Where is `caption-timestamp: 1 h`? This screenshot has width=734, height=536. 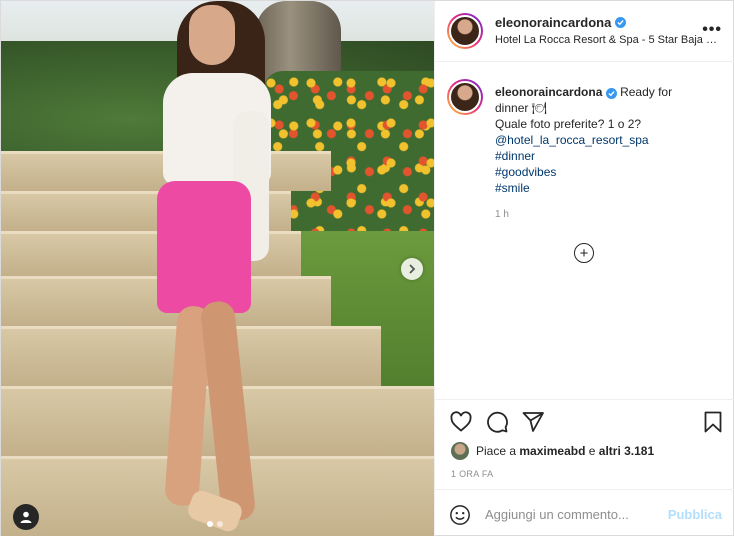
caption-timestamp: 1 h is located at coordinates (502, 214).